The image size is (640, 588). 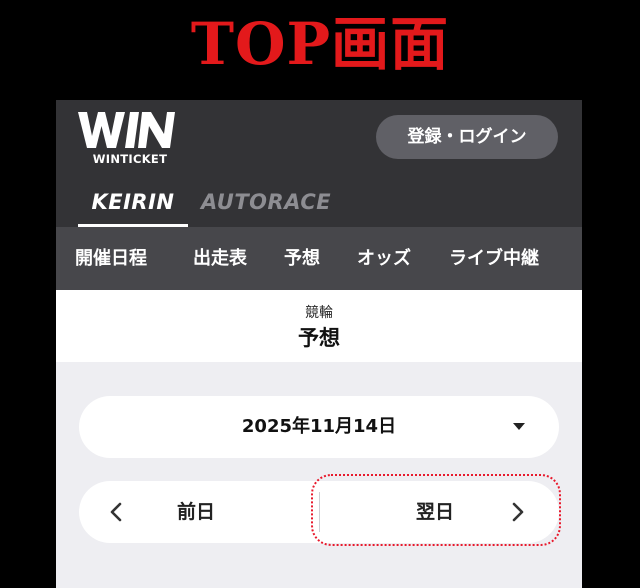 I want to click on prev-day-button: 前日, so click(x=199, y=512).